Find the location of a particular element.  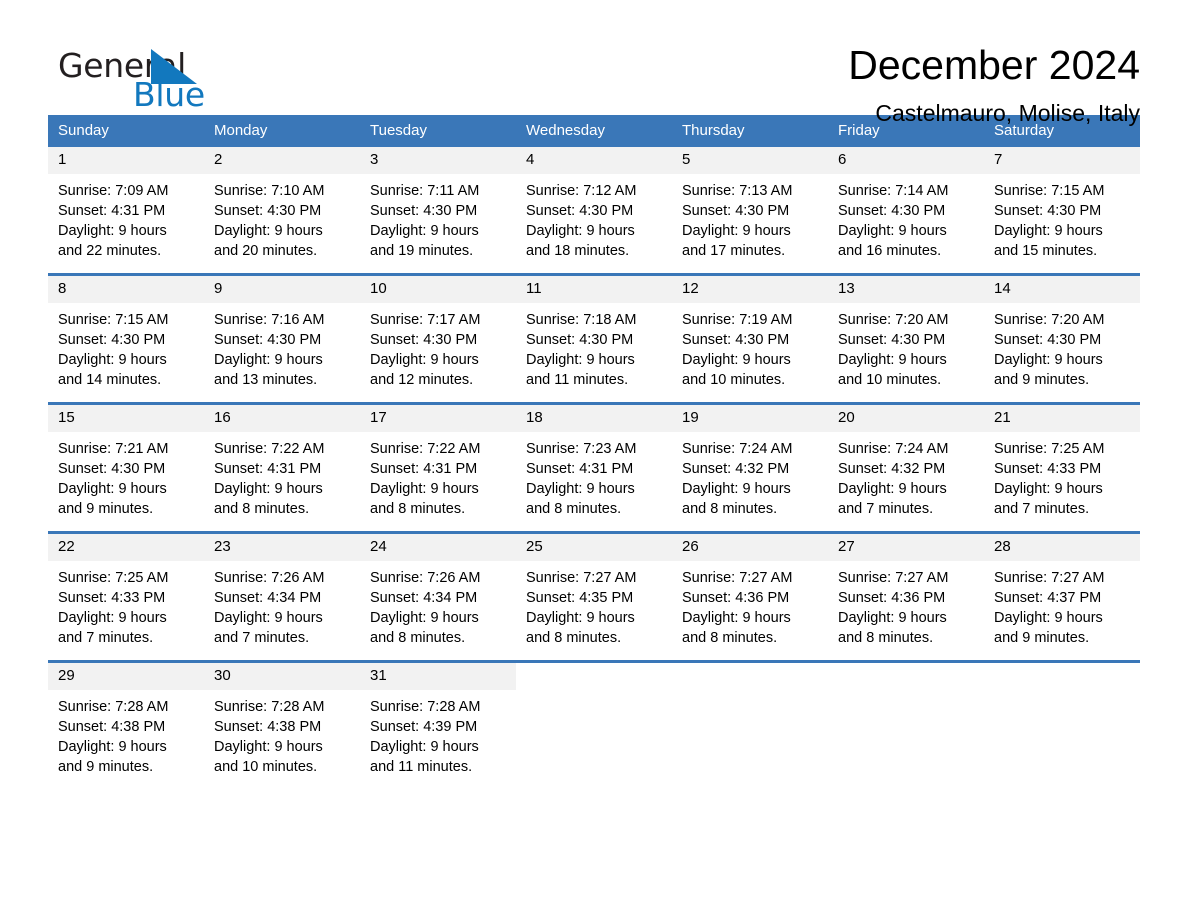

sunset-time: Sunset: 4:32 PM is located at coordinates (892, 469).